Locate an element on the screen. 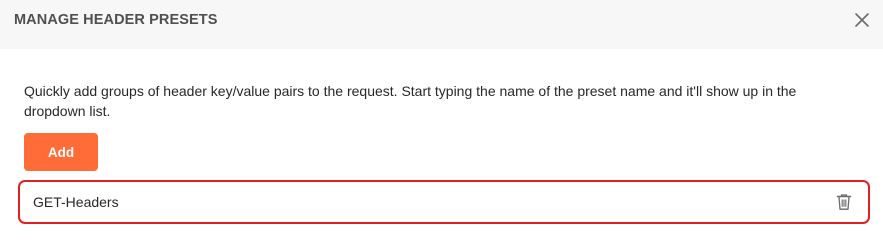  close-button is located at coordinates (862, 20).